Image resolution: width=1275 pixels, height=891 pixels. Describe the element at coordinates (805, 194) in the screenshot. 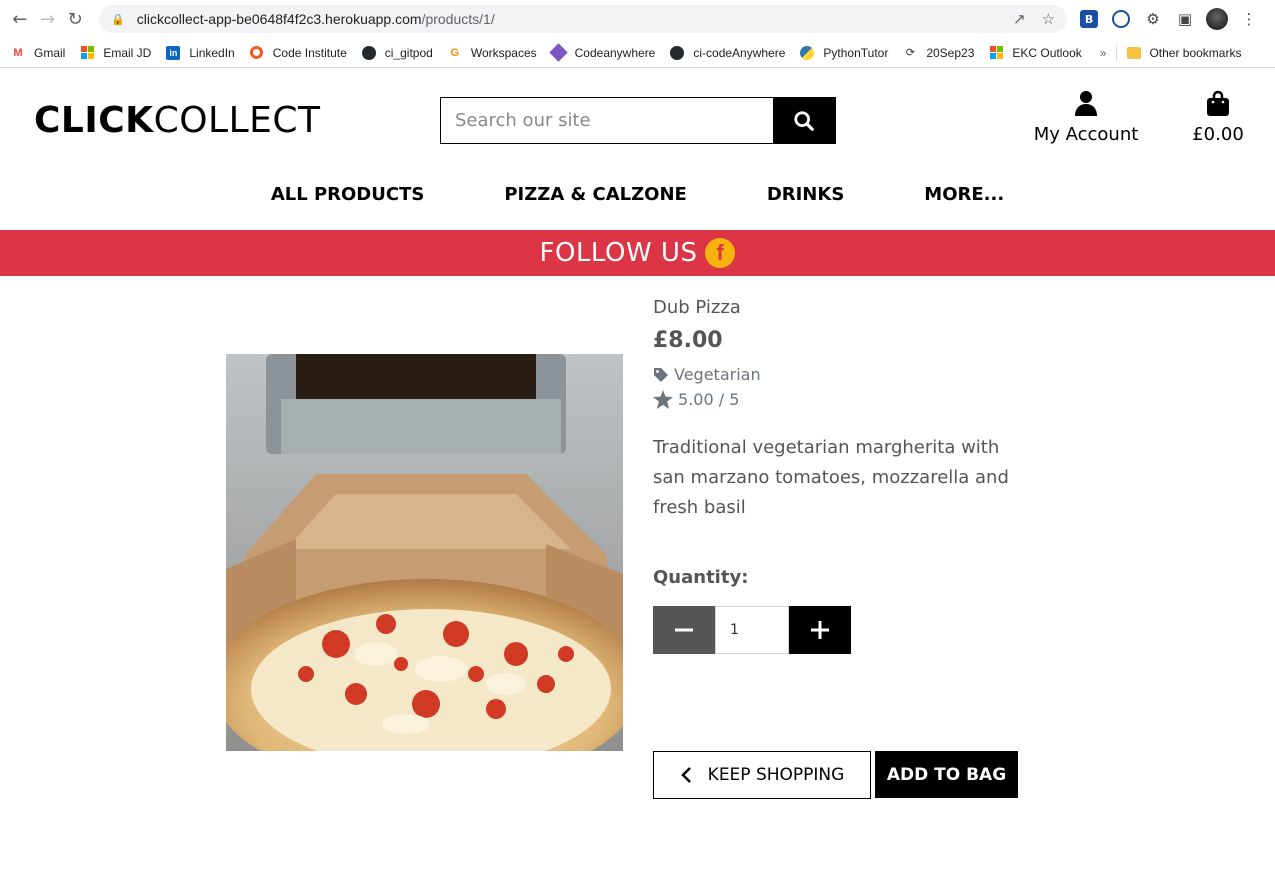

I see `nav-drinks: DRINKS` at that location.